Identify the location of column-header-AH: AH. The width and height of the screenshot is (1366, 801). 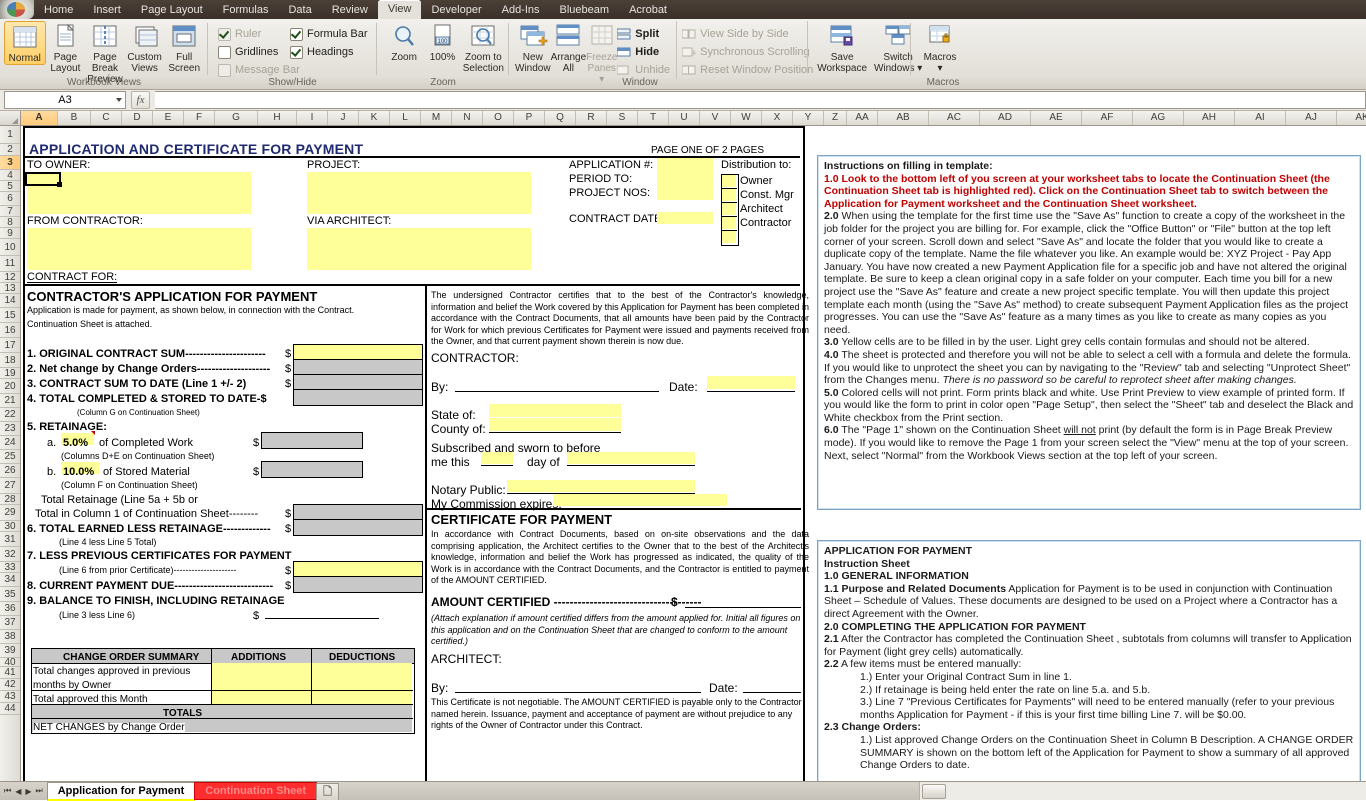
(1209, 118).